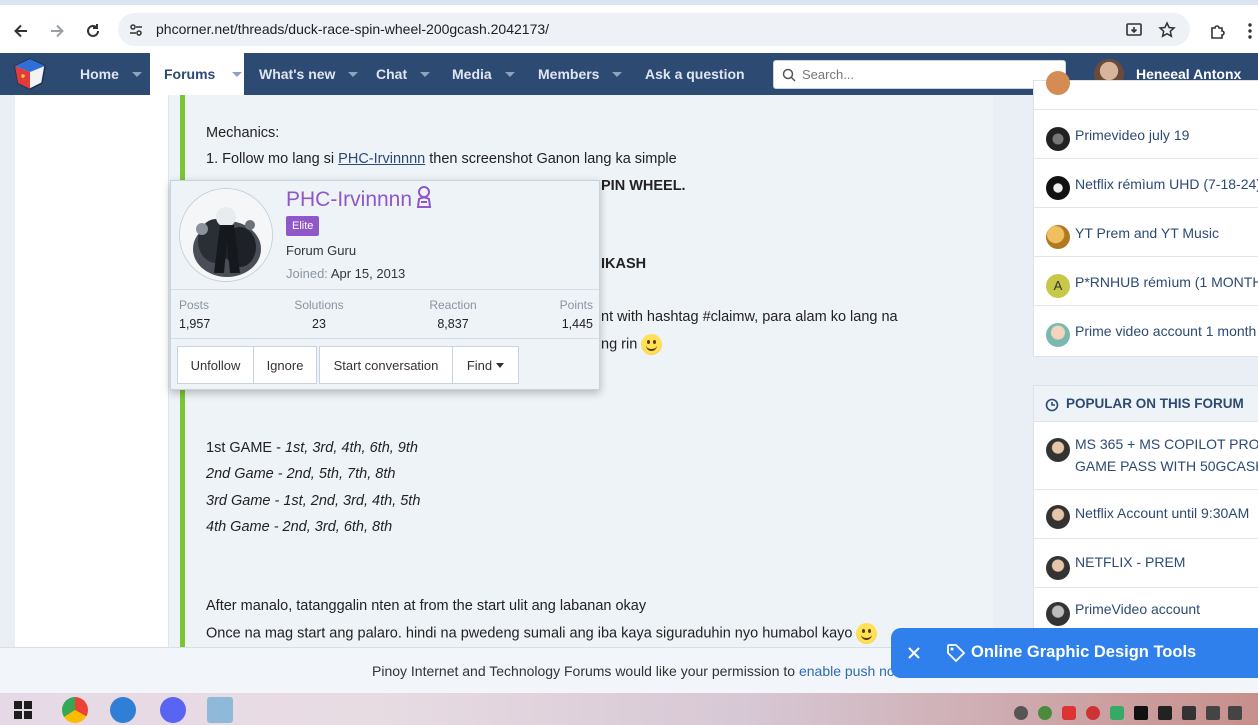  I want to click on list-item-title: Netflix rémìum UHD (7-18-24), so click(1166, 184).